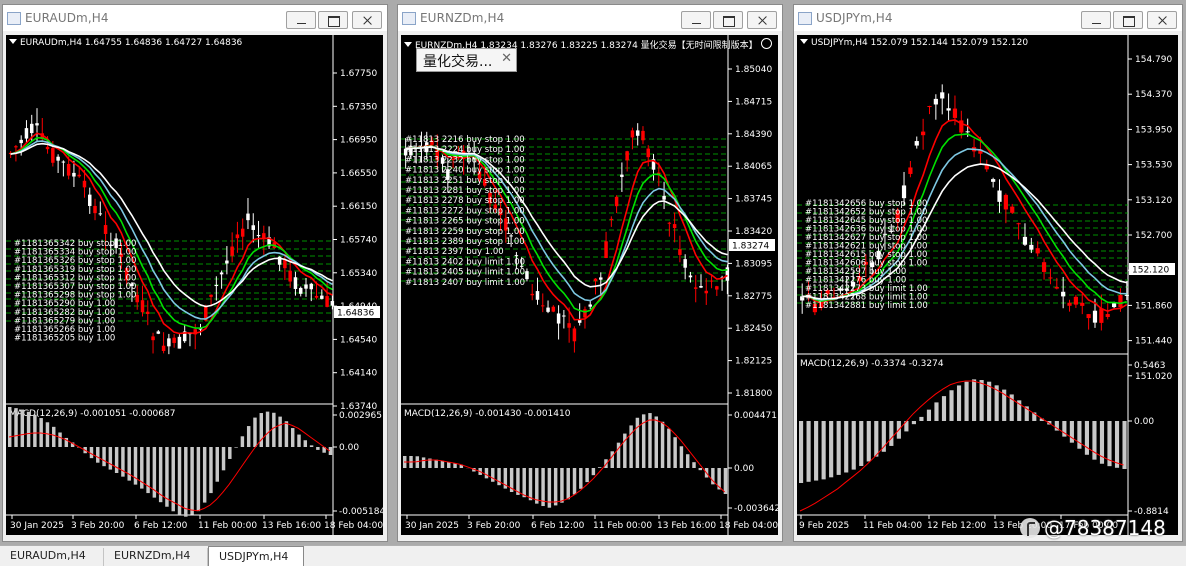 The width and height of the screenshot is (1186, 566). Describe the element at coordinates (227, 526) in the screenshot. I see `time-axis-label: 11 Feb 00:00` at that location.